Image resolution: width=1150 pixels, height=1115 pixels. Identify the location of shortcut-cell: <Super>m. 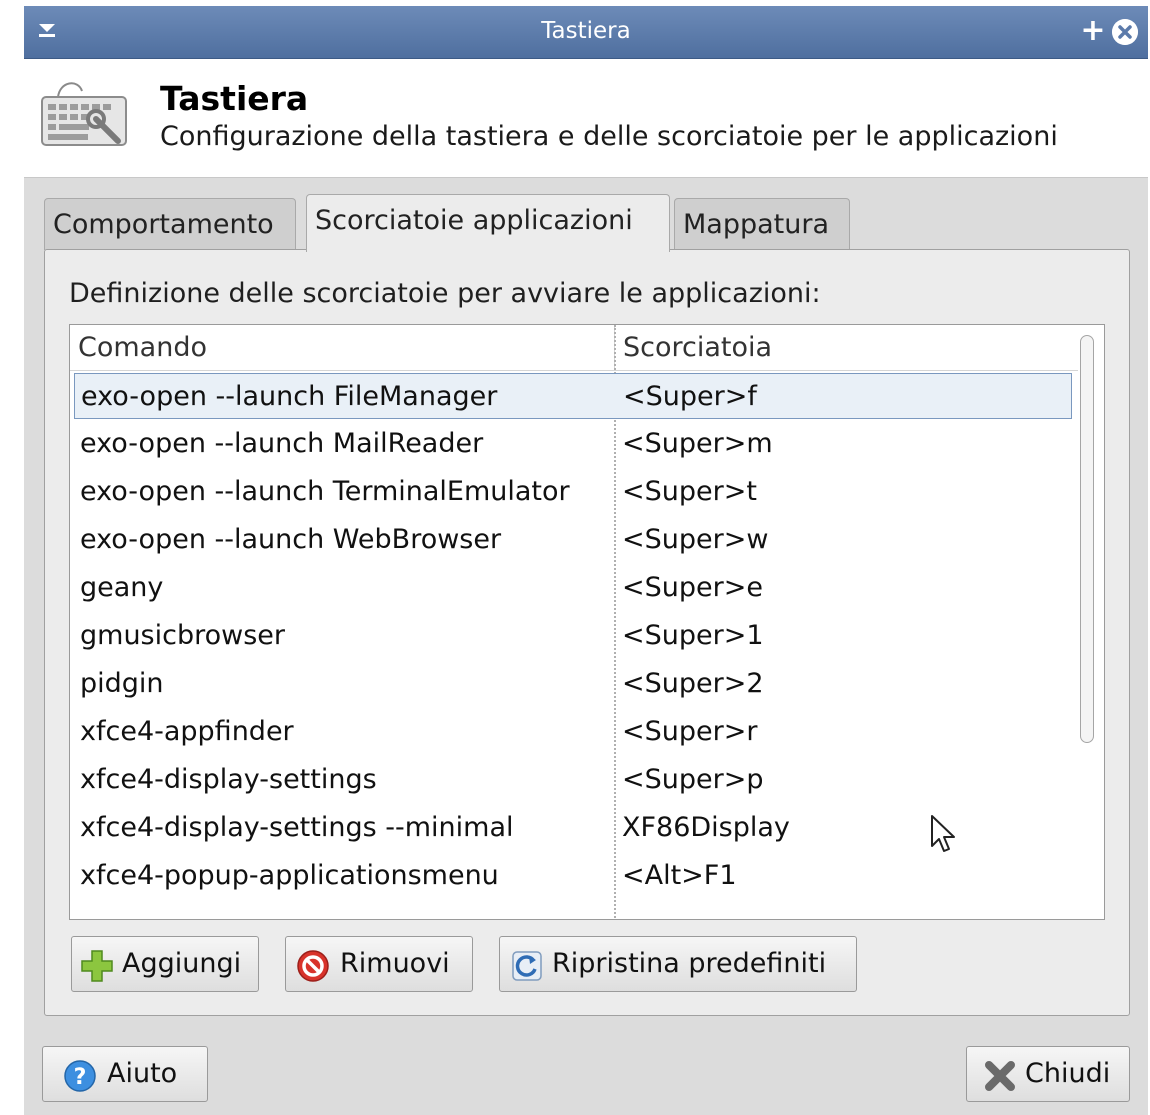
(697, 443).